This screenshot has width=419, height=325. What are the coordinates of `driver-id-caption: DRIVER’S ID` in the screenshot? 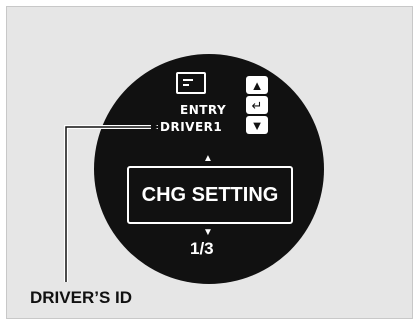 It's located at (81, 297).